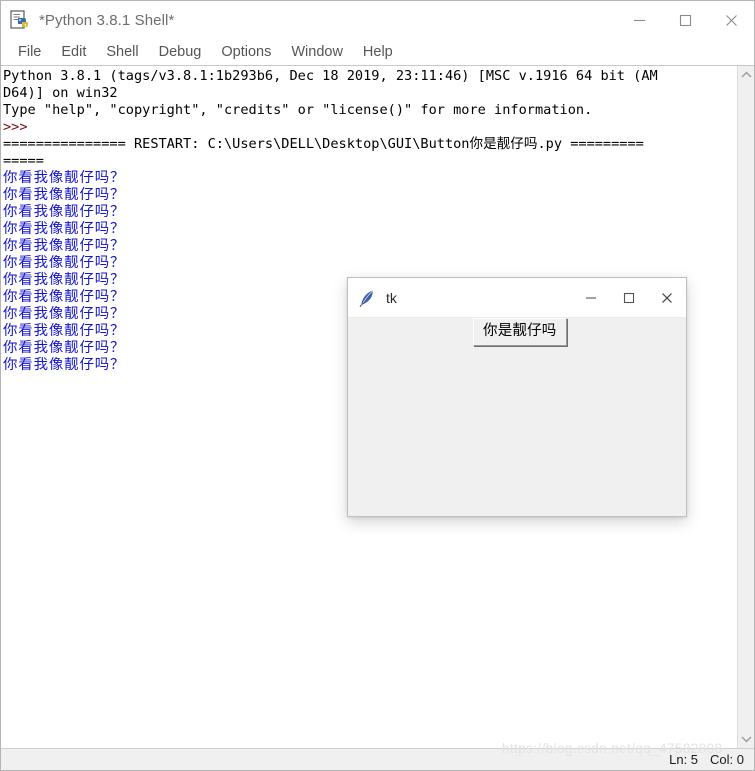 The width and height of the screenshot is (755, 771). I want to click on tk-feather-icon, so click(367, 298).